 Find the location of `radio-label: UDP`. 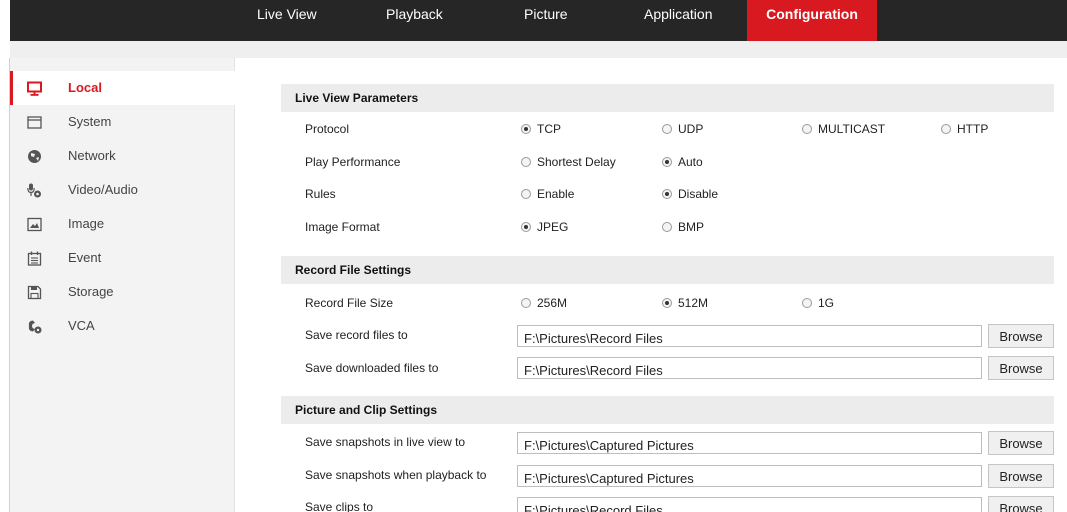

radio-label: UDP is located at coordinates (691, 129).